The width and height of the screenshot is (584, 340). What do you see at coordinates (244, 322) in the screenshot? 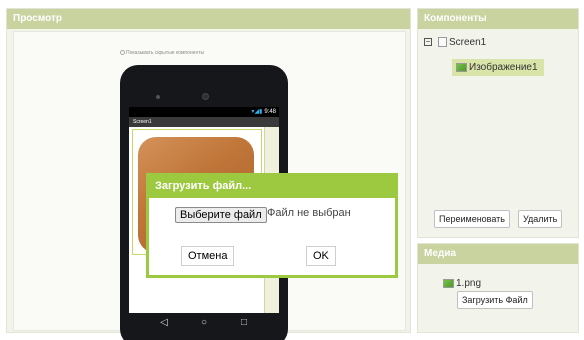
I see `recents-icon: □` at bounding box center [244, 322].